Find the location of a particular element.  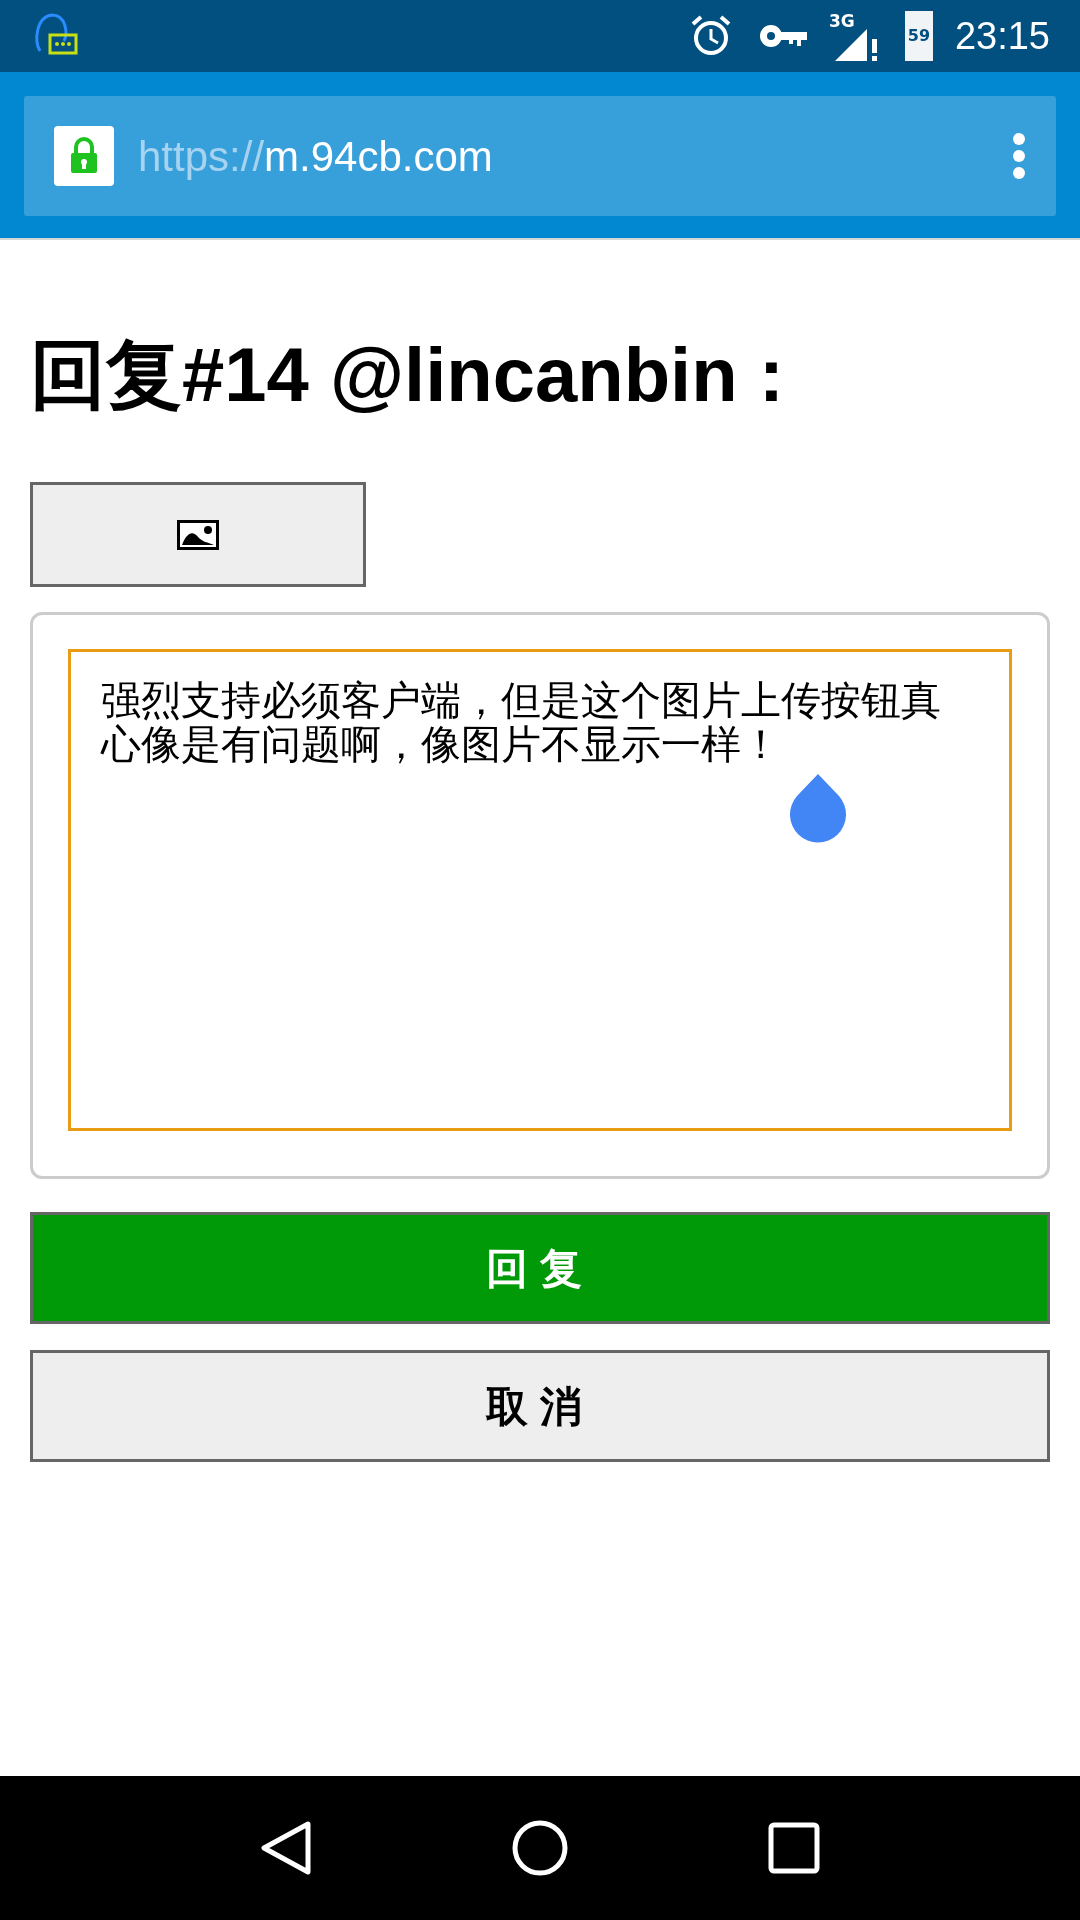

recent-apps-icon is located at coordinates (794, 1848).